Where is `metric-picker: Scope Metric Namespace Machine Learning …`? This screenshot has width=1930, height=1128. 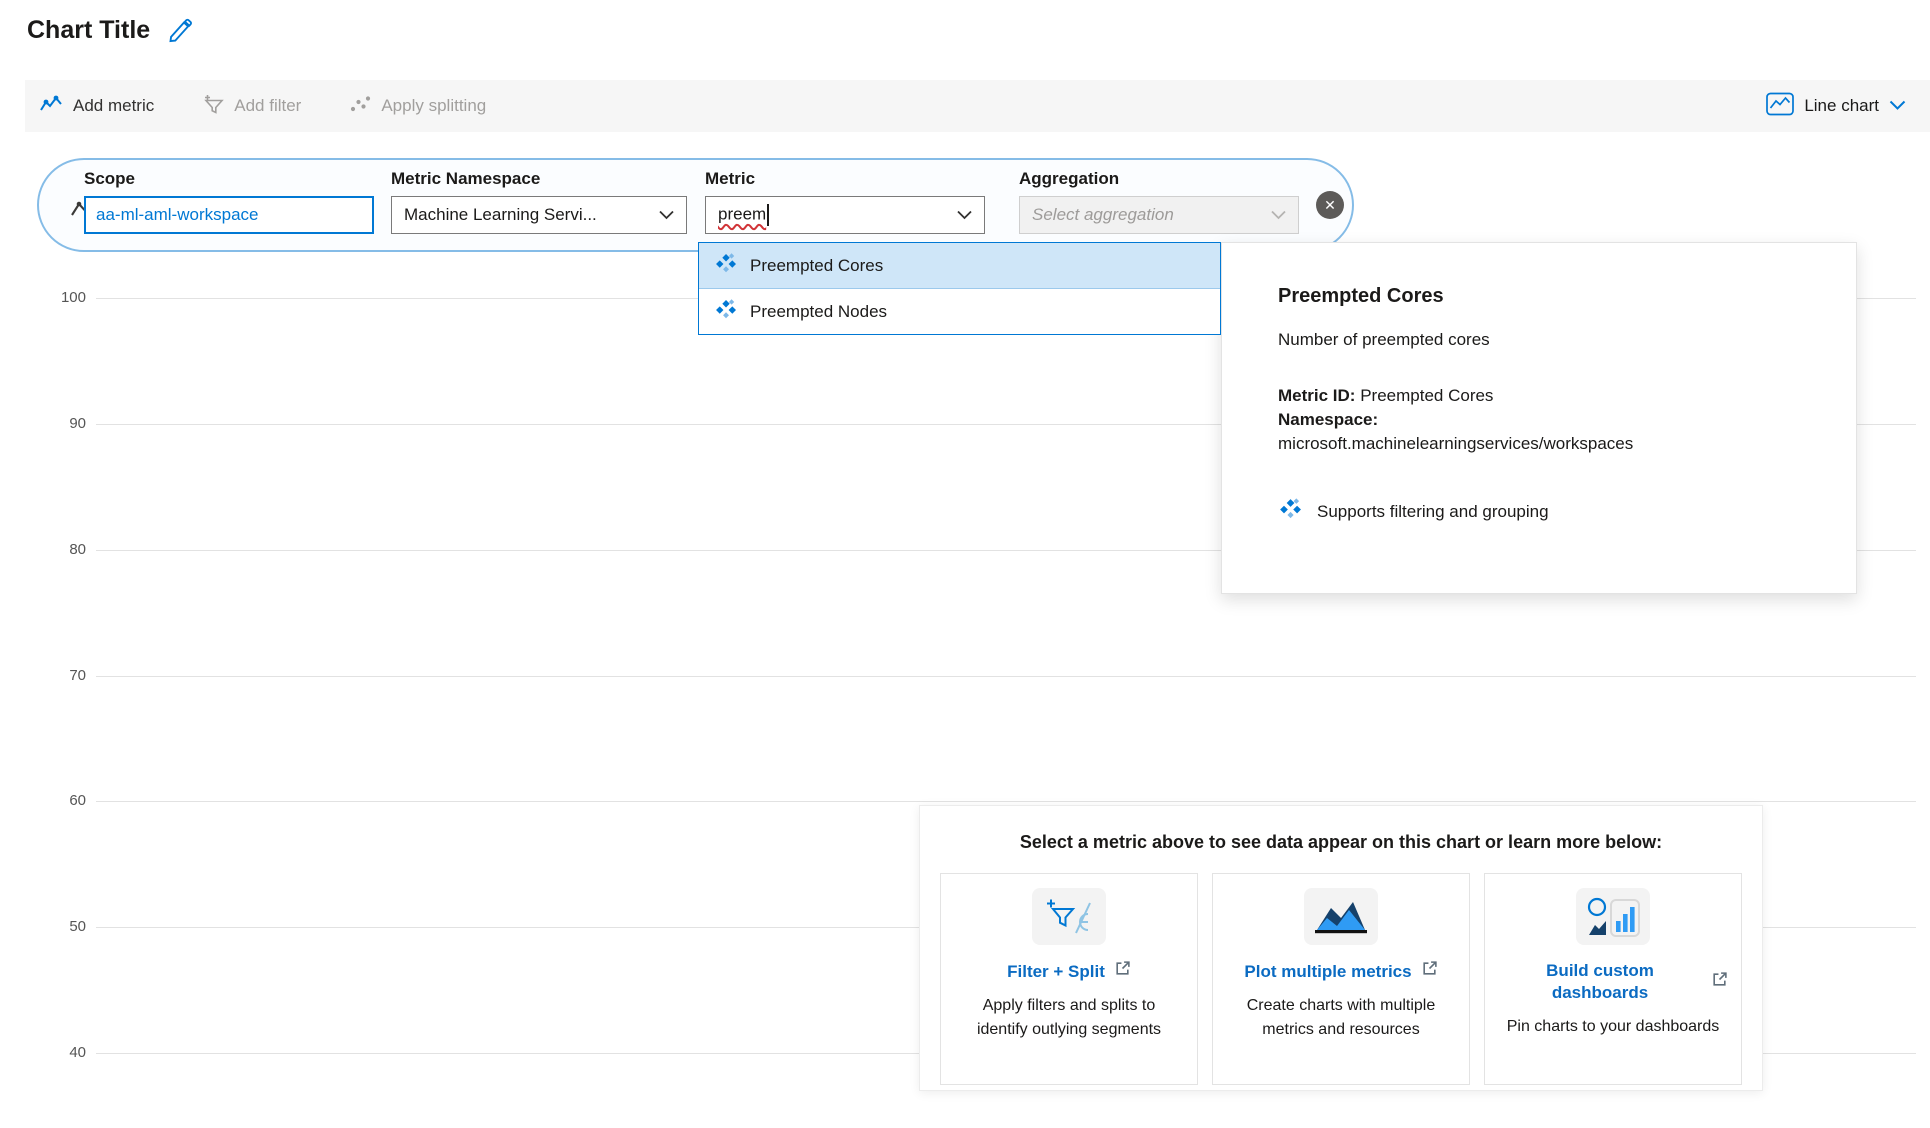 metric-picker: Scope Metric Namespace Machine Learning … is located at coordinates (695, 205).